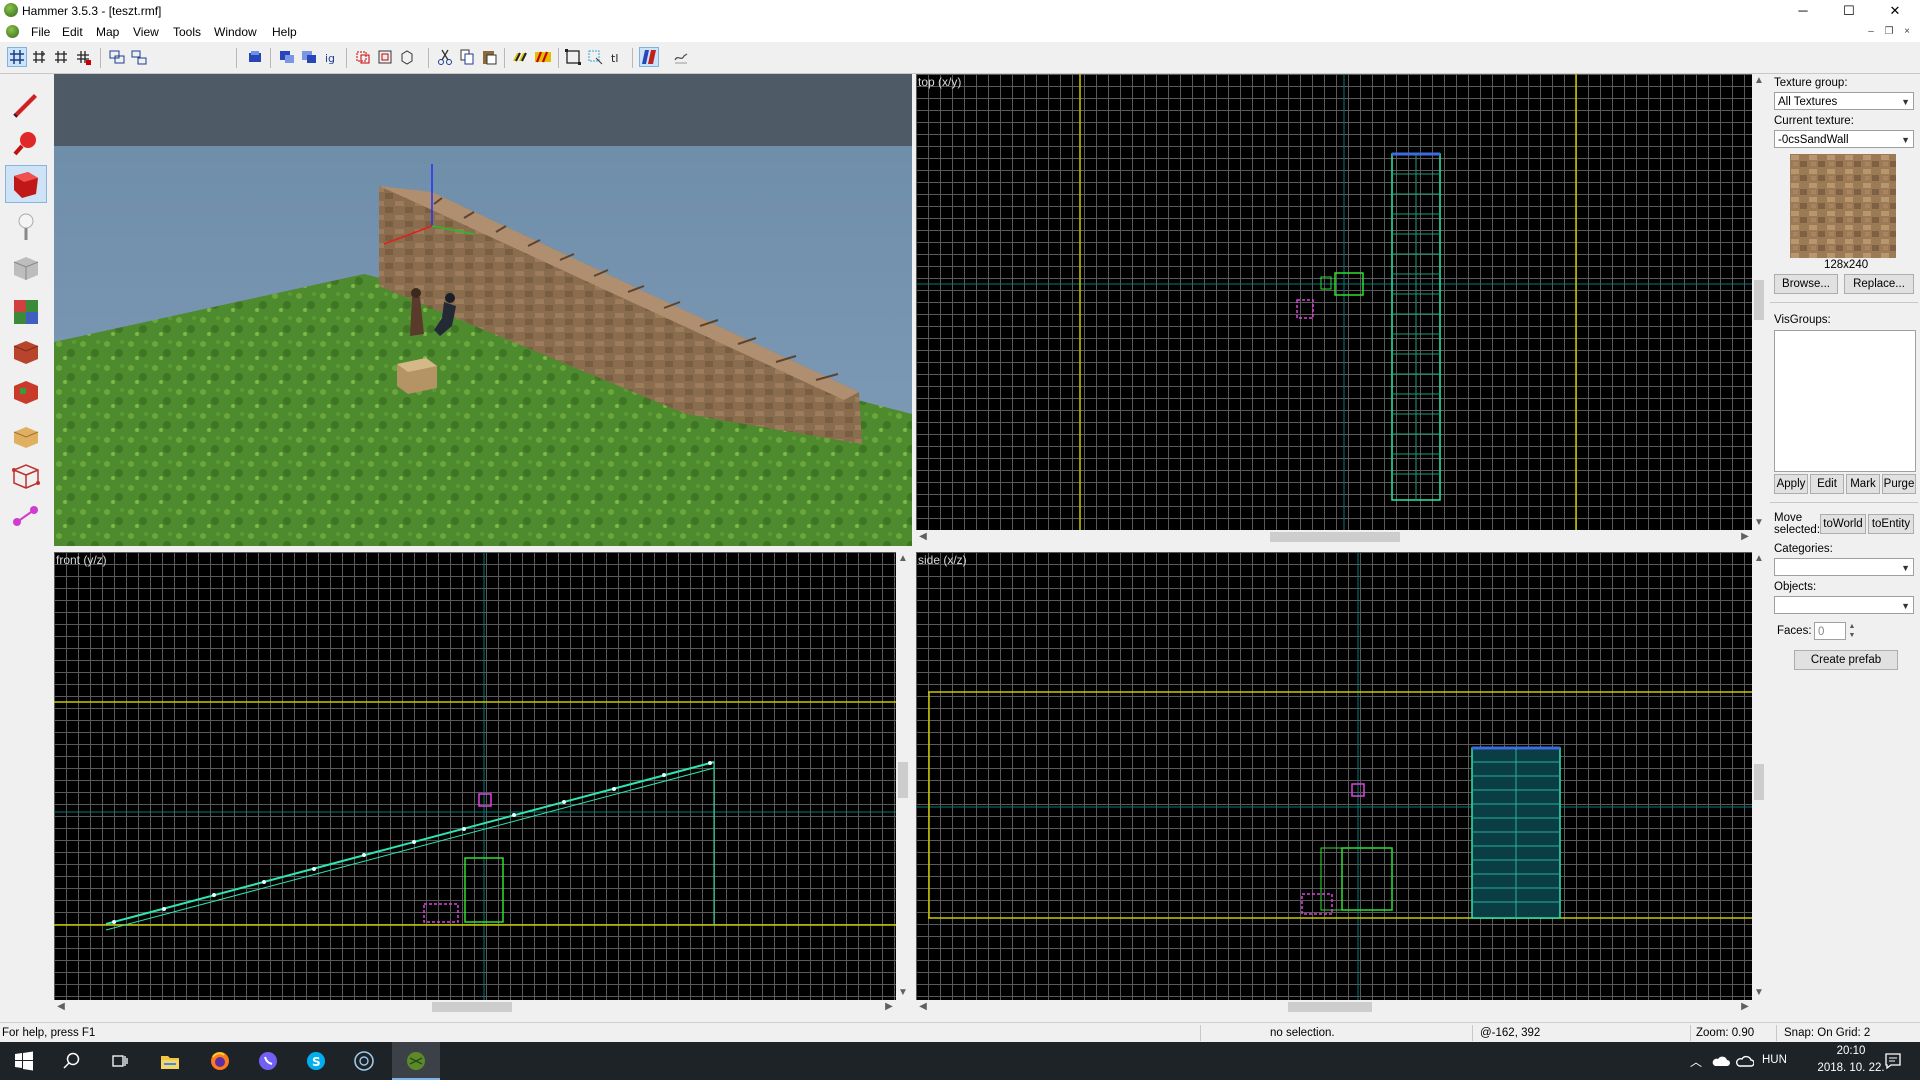 The width and height of the screenshot is (1920, 1080). What do you see at coordinates (1863, 484) in the screenshot?
I see `mark-button: Mark` at bounding box center [1863, 484].